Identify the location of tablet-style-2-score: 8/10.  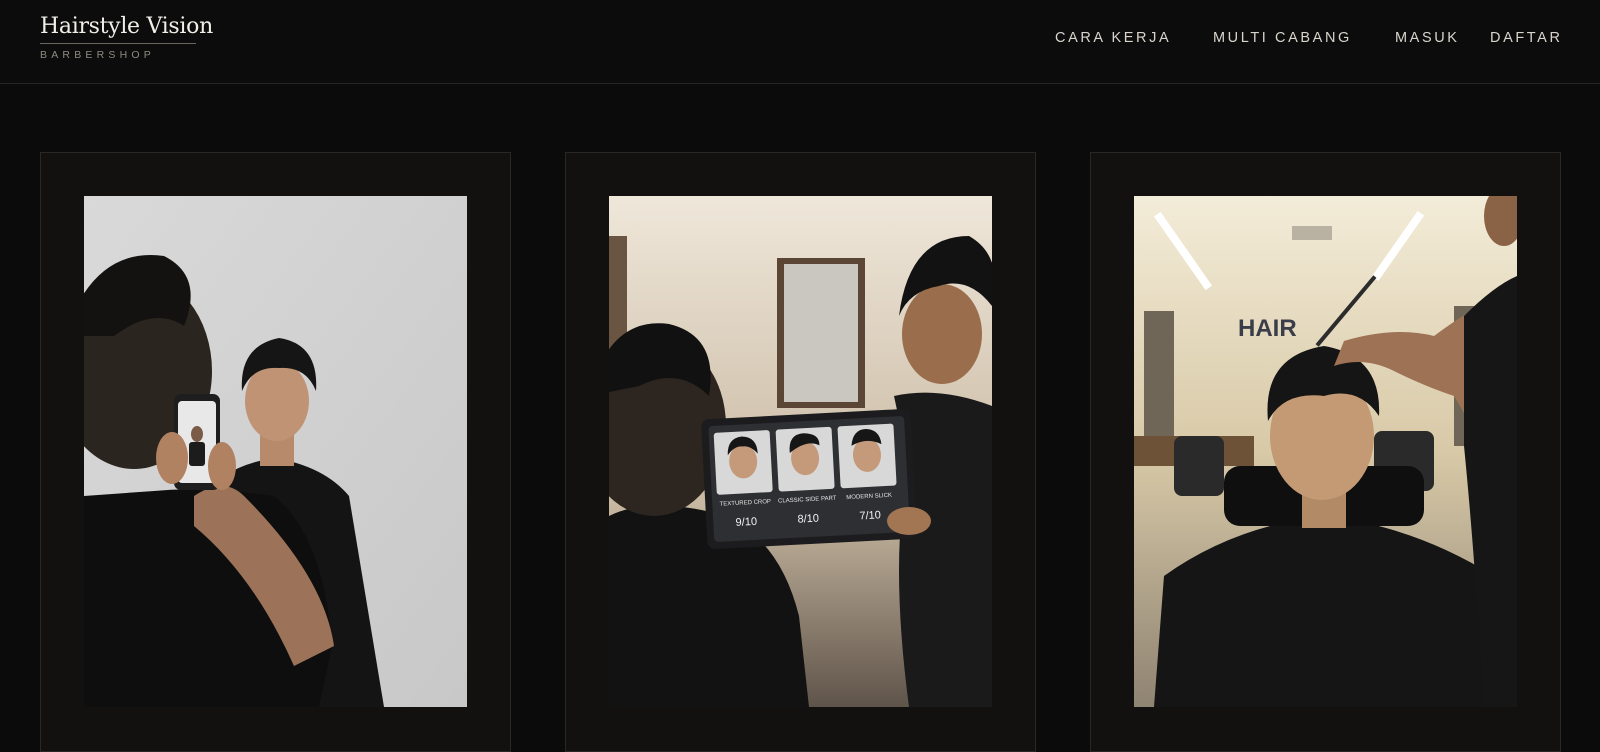
(808, 519).